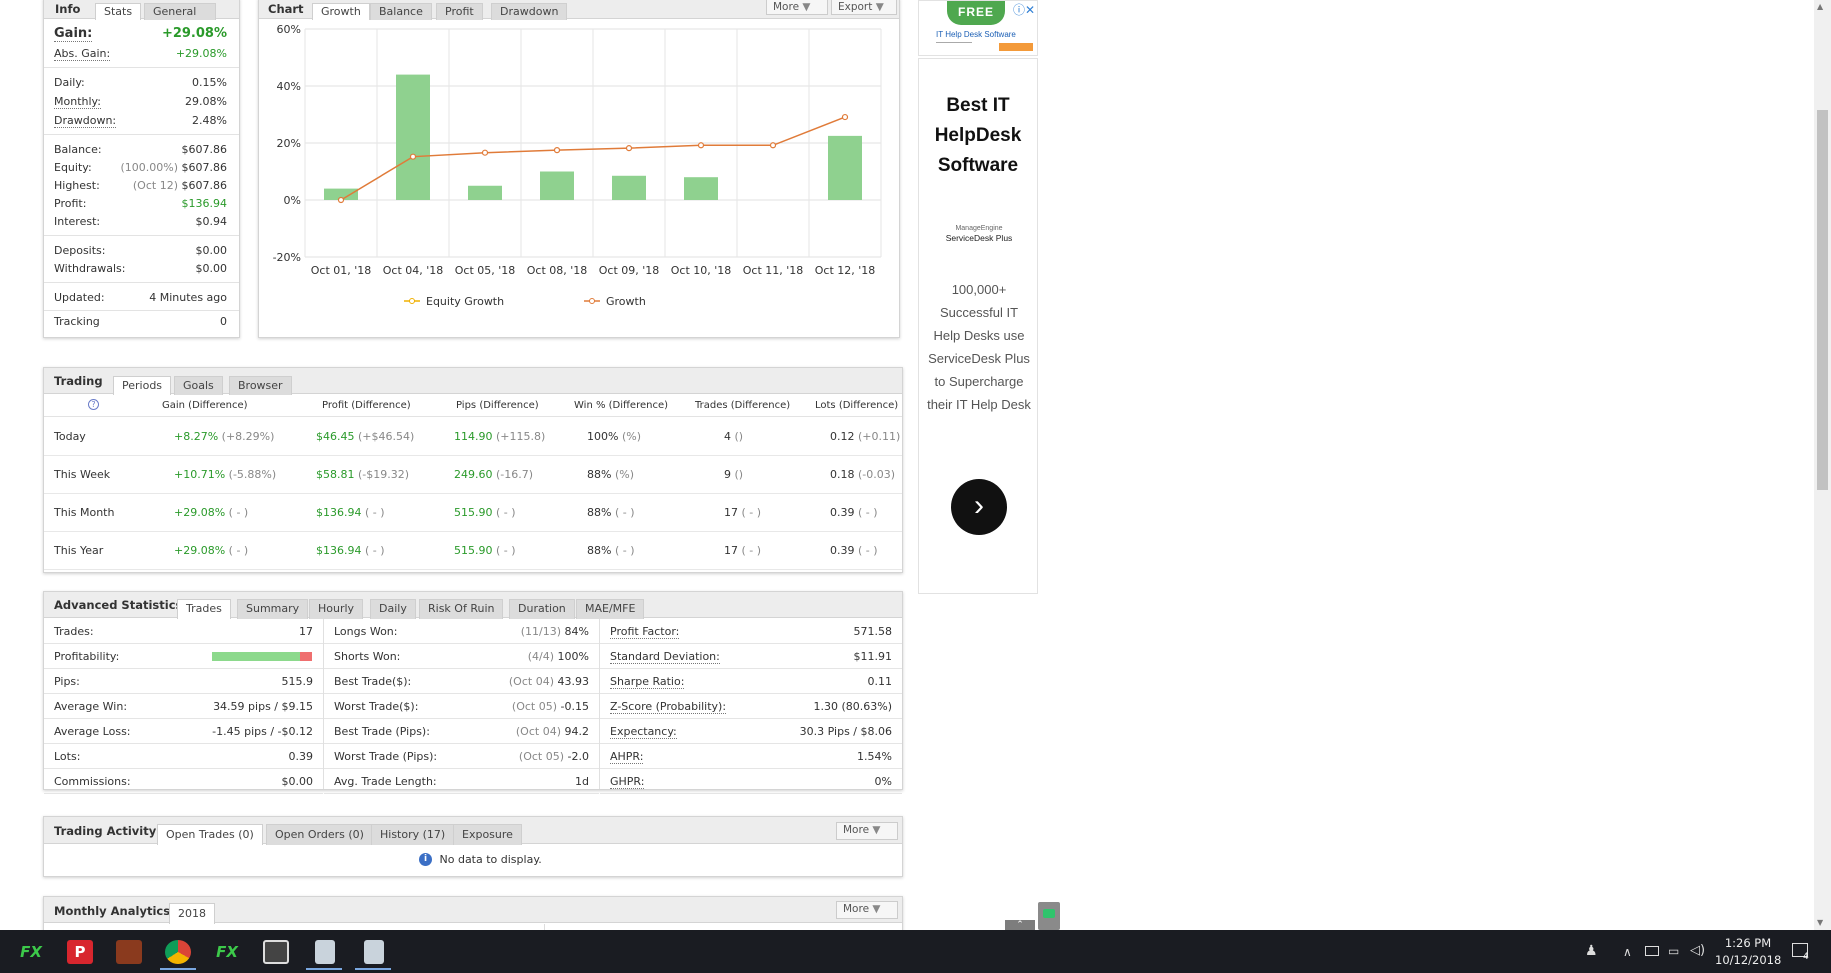 This screenshot has width=1831, height=973. What do you see at coordinates (336, 609) in the screenshot?
I see `tab-hourly: Hourly` at bounding box center [336, 609].